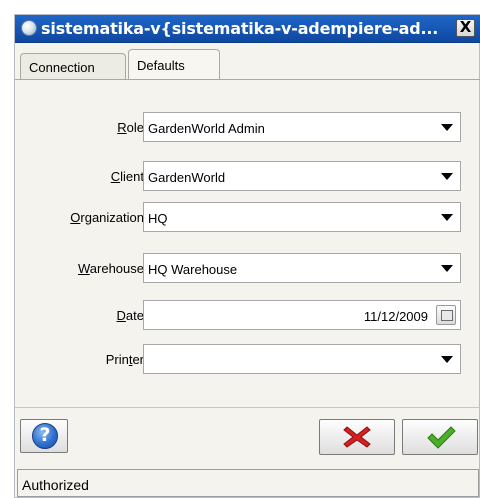  Describe the element at coordinates (124, 359) in the screenshot. I see `printer-label: Printer` at that location.